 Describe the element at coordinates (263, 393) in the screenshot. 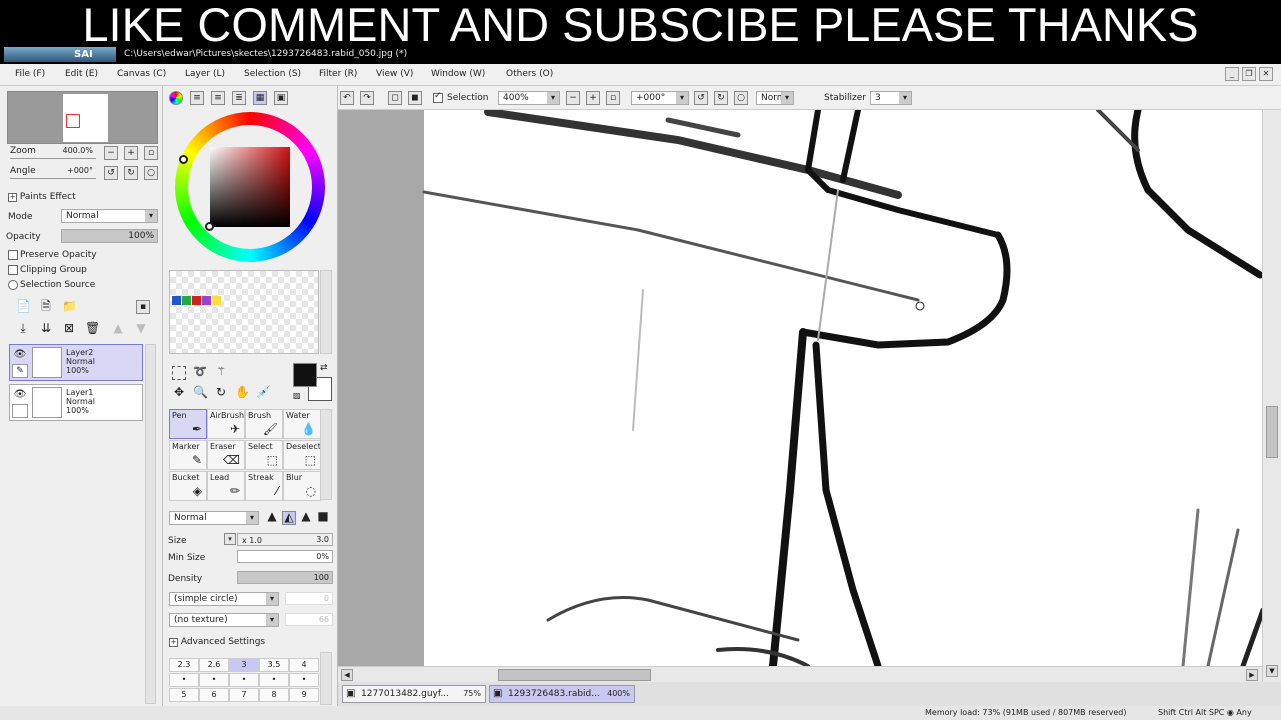

I see `eyedropper-icon: 💉` at that location.